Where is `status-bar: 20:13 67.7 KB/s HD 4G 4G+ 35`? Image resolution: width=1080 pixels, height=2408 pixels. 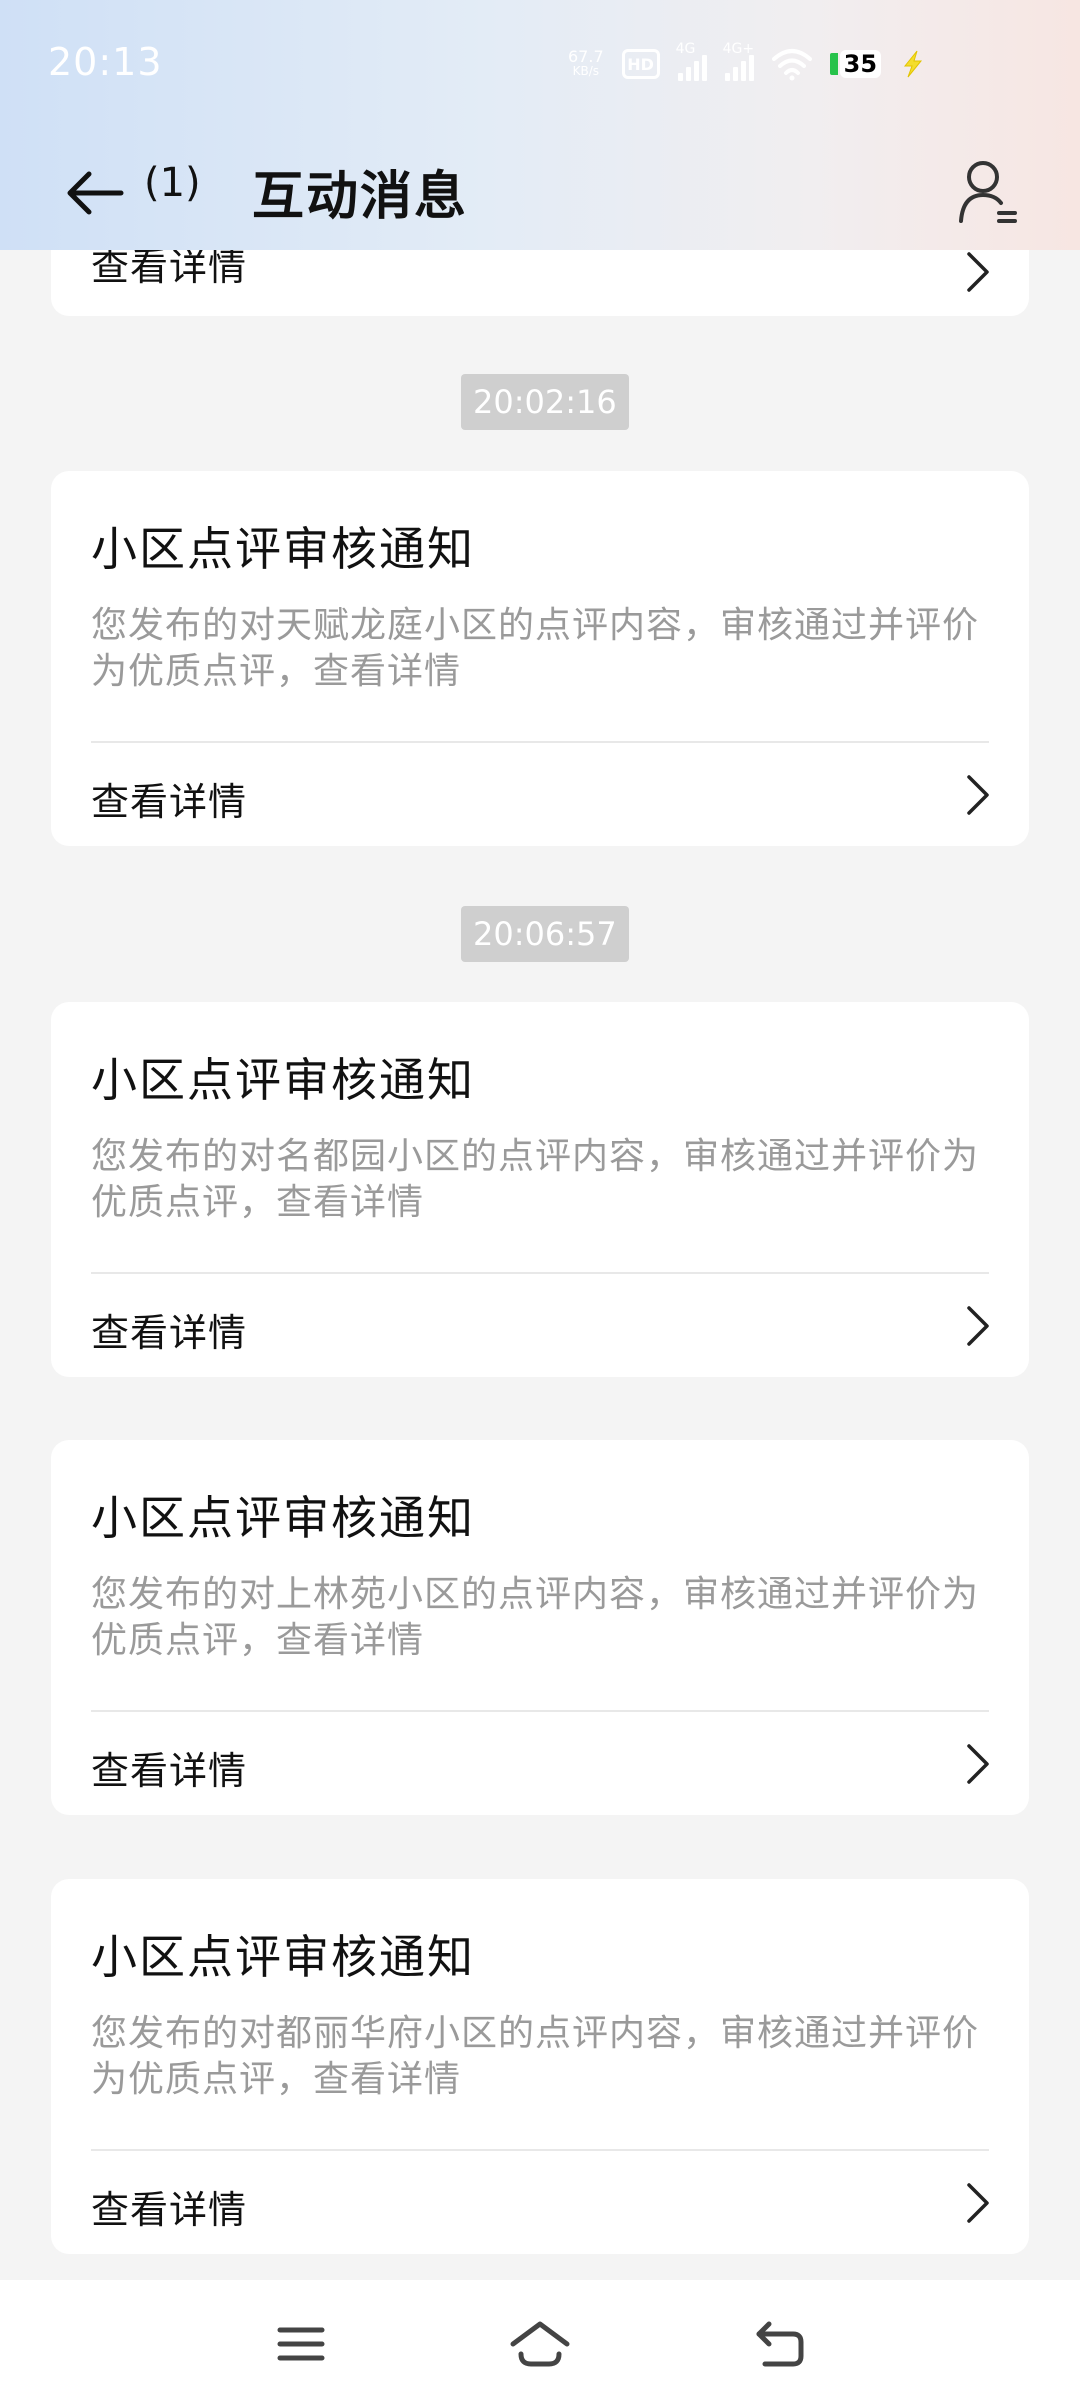
status-bar: 20:13 67.7 KB/s HD 4G 4G+ 35 is located at coordinates (540, 65).